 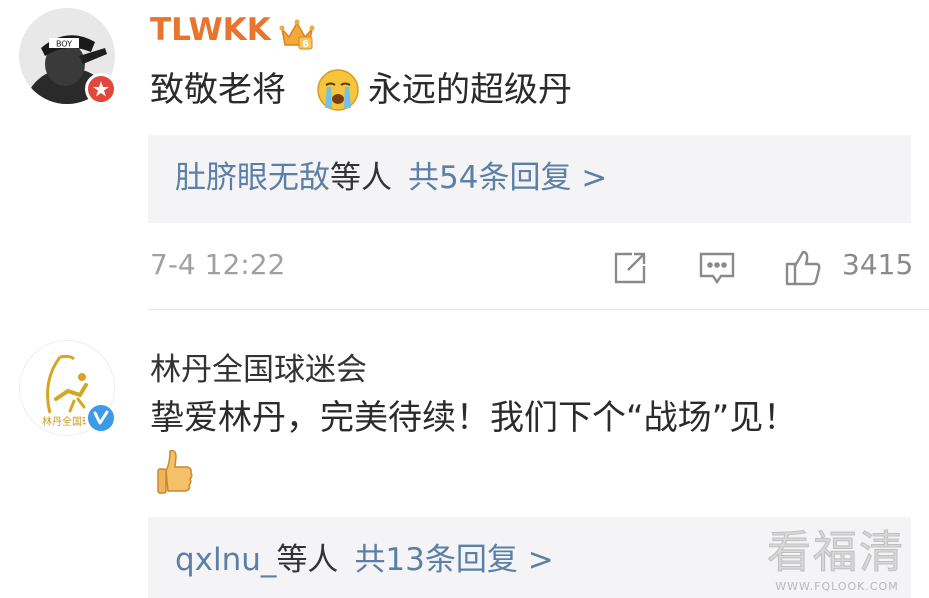 I want to click on svg-text: BOY, so click(x=64, y=44).